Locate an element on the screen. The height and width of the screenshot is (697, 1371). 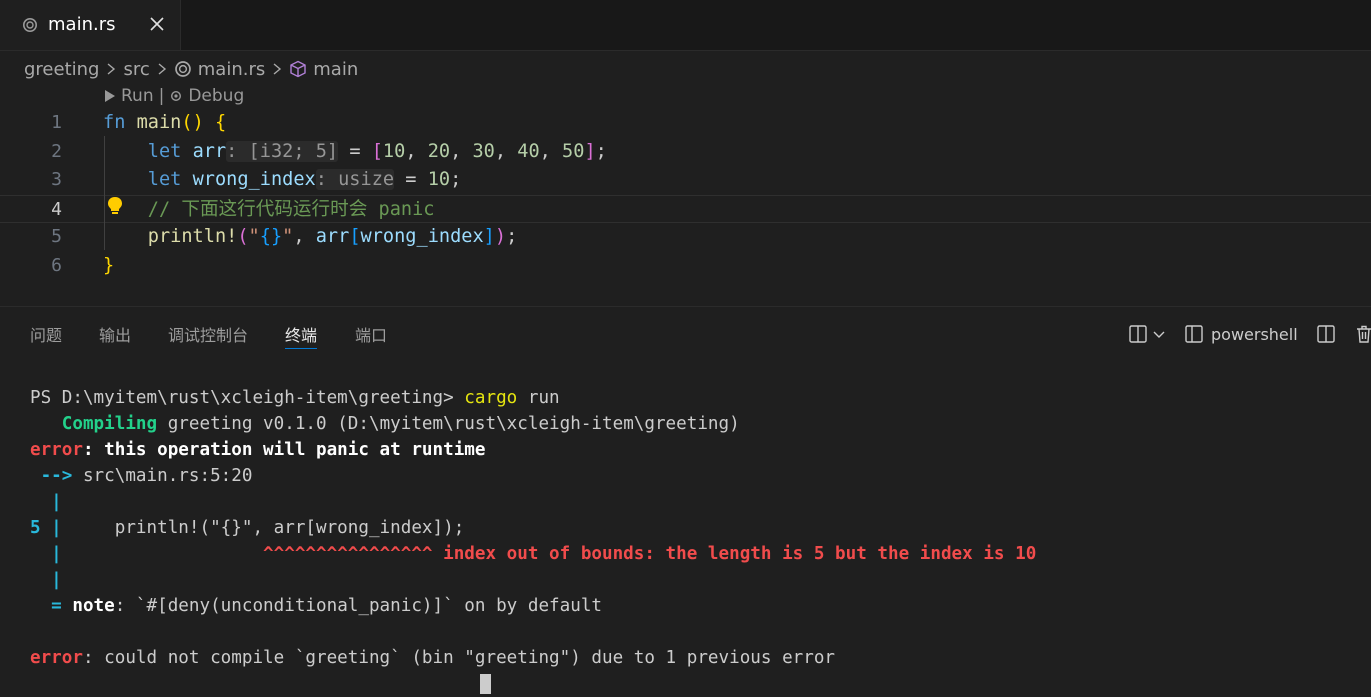
terminal-text: println!("{}", arr[wrong_index]); is located at coordinates (263, 528).